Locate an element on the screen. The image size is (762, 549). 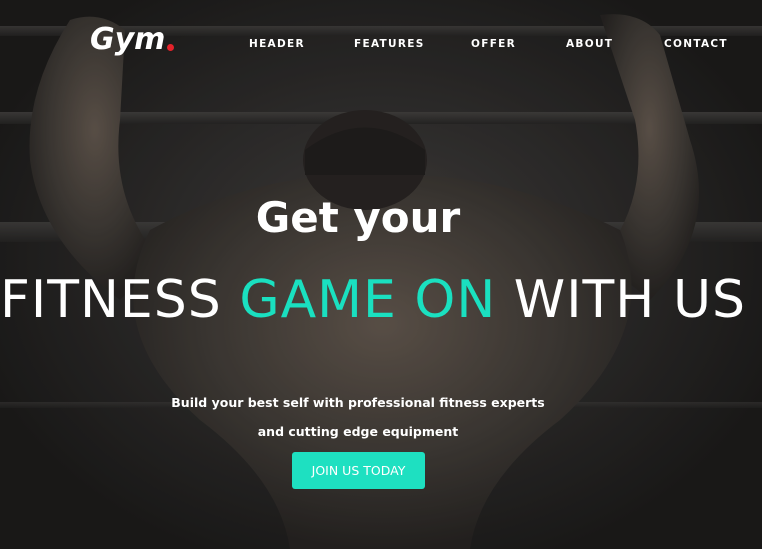
join-us-button: JOIN US TODAY is located at coordinates (358, 470).